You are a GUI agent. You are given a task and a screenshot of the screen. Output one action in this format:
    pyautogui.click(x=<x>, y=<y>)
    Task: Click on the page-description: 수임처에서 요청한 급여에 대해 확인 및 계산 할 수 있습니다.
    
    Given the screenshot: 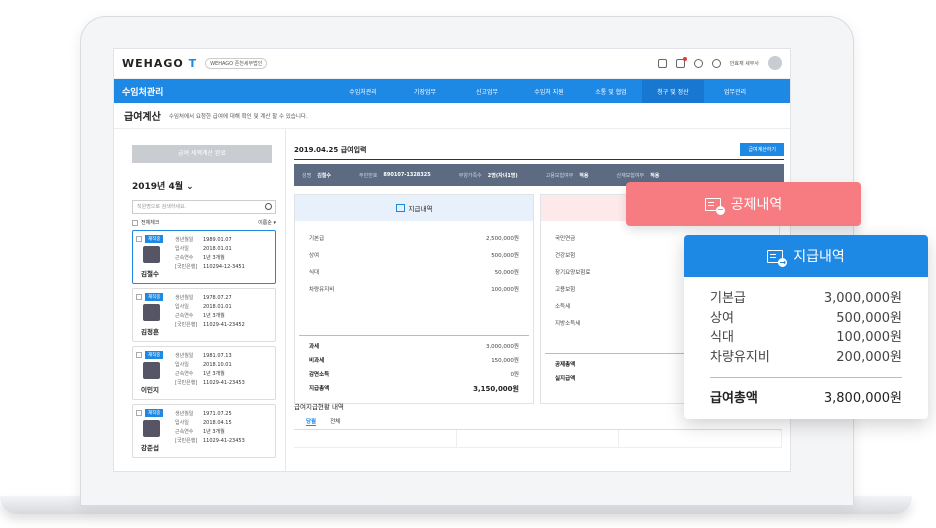 What is the action you would take?
    pyautogui.click(x=238, y=116)
    